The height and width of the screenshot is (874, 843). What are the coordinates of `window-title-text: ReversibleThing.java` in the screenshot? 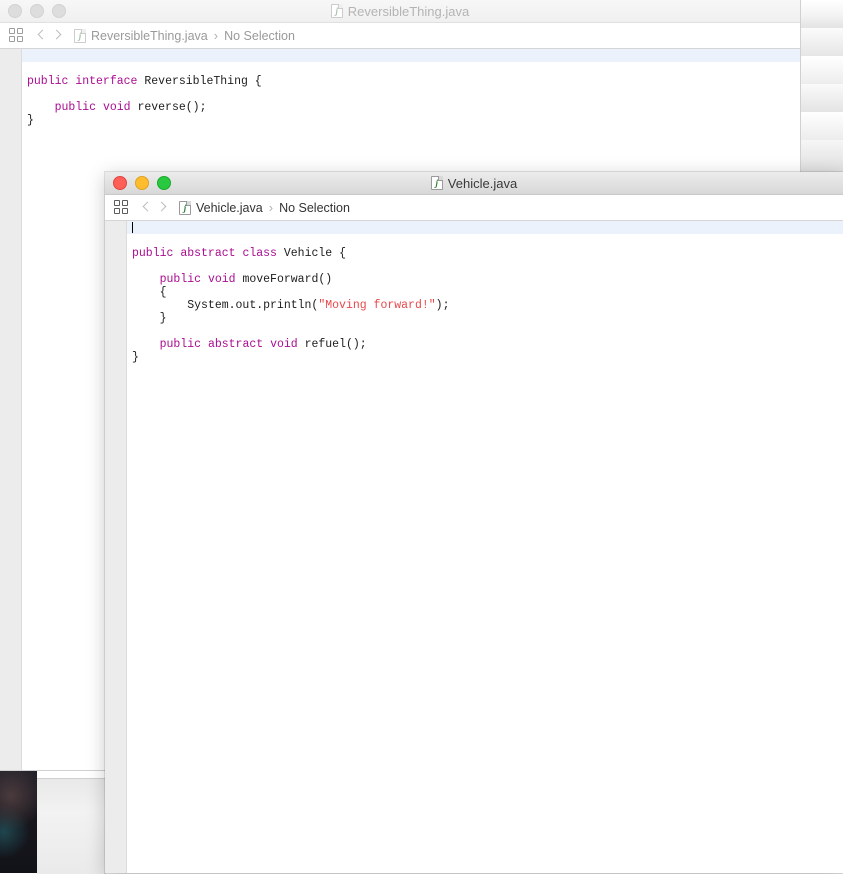 It's located at (408, 11).